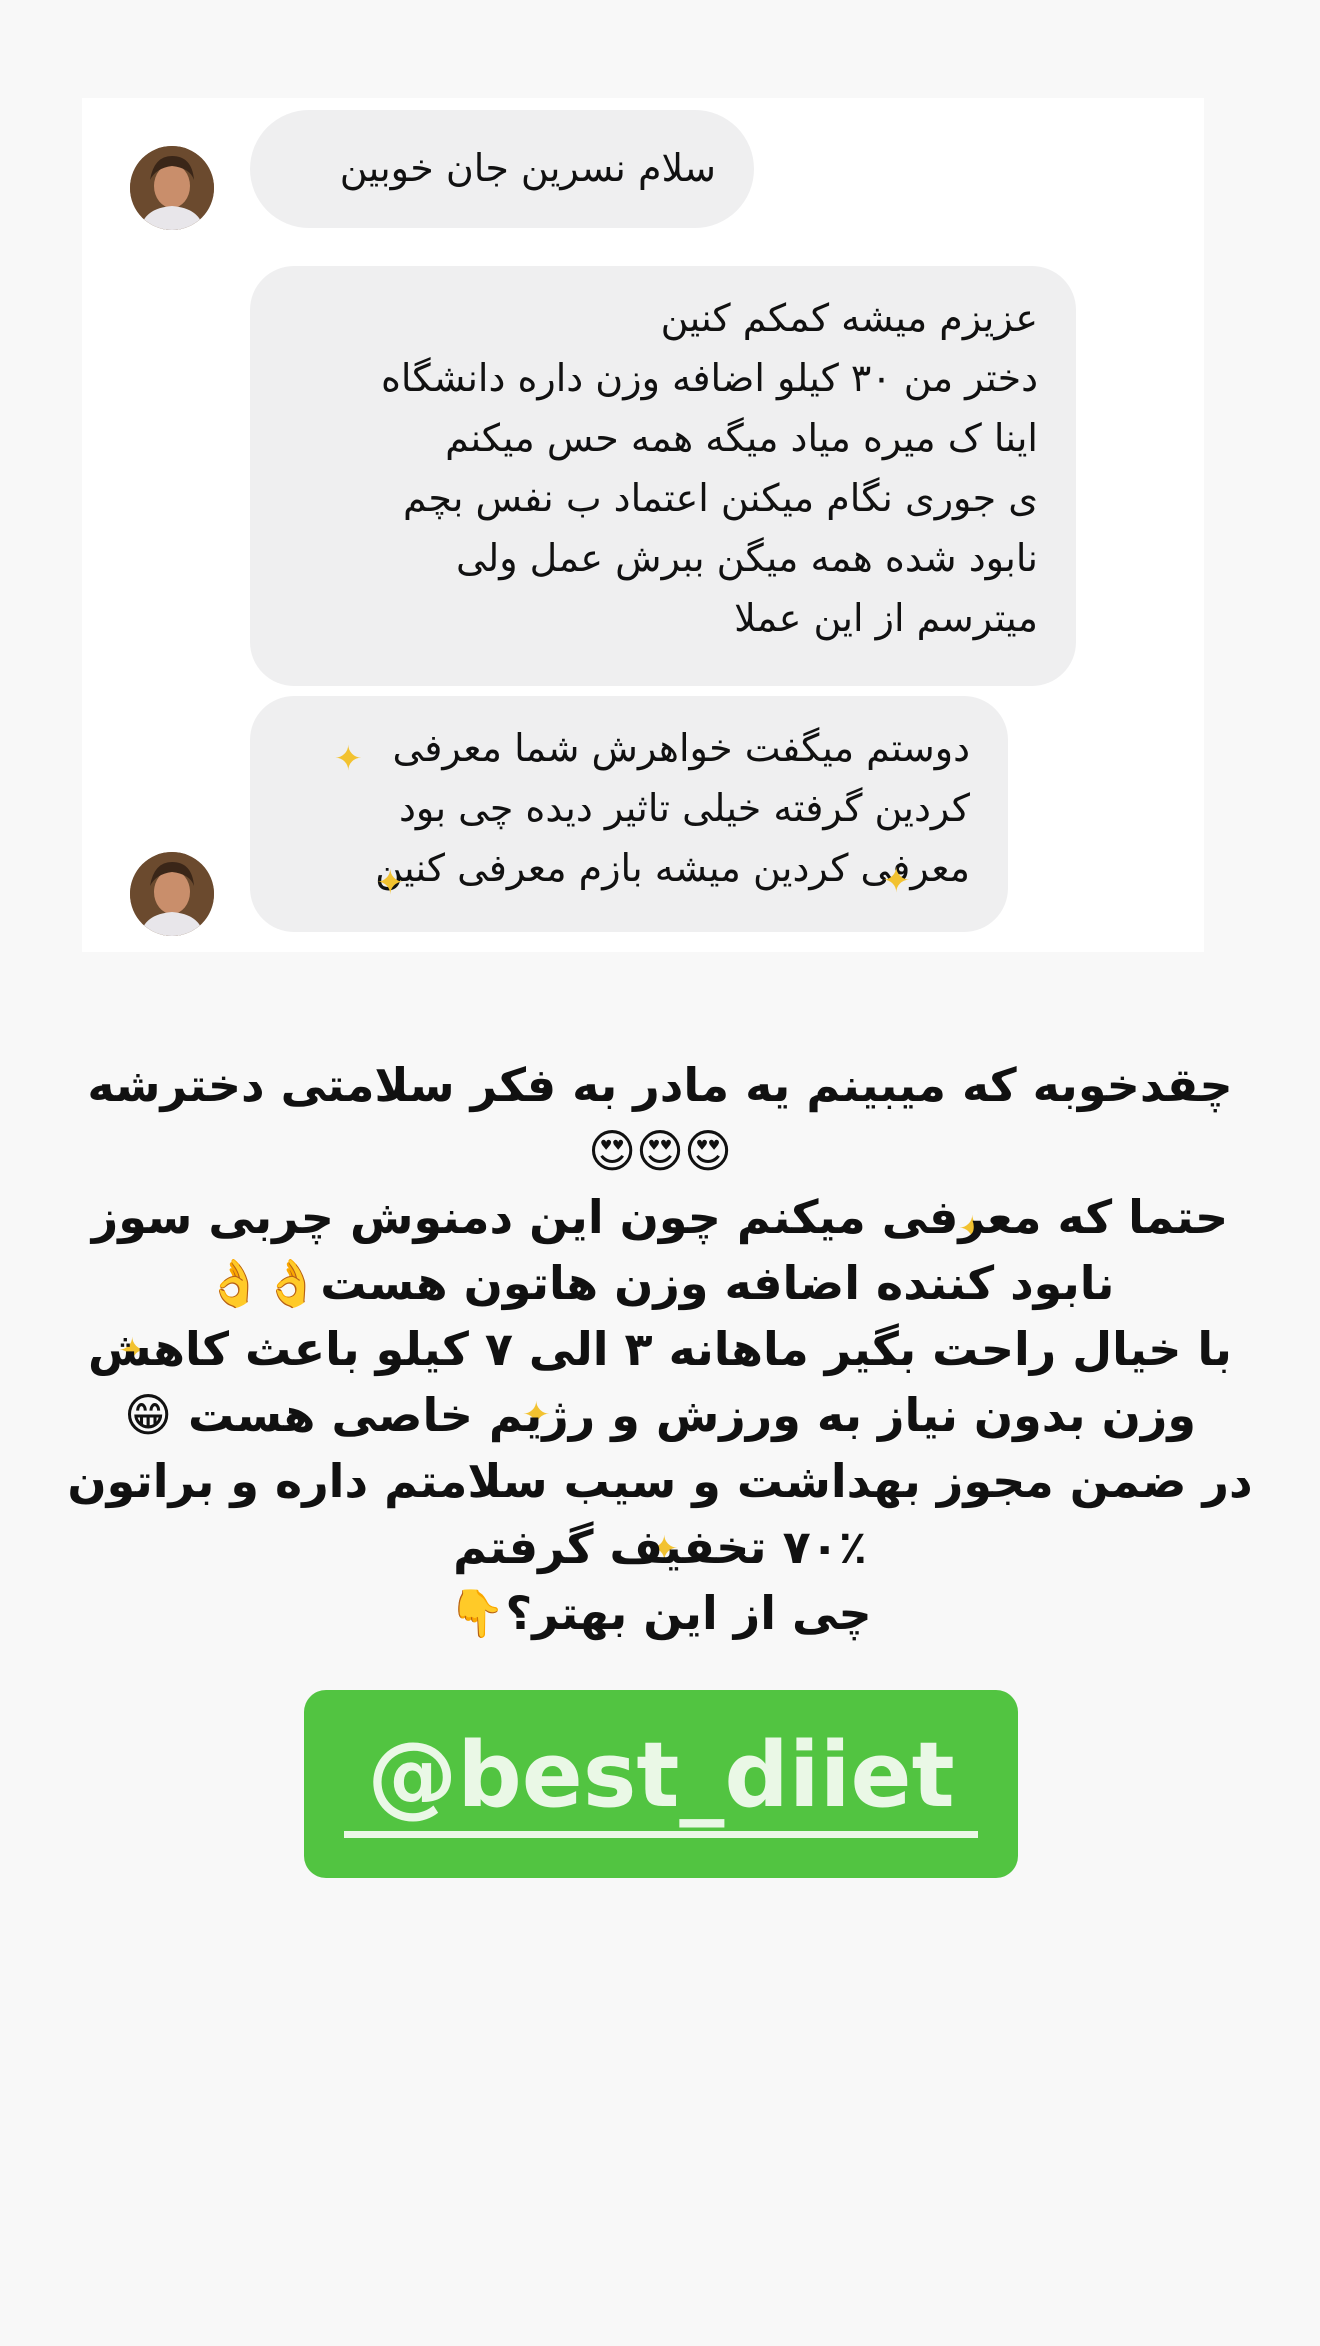 The width and height of the screenshot is (1320, 2346). I want to click on message-text: دختر من ۳۰ کیلو اضافه وزن داره دانشگاه, so click(709, 378).